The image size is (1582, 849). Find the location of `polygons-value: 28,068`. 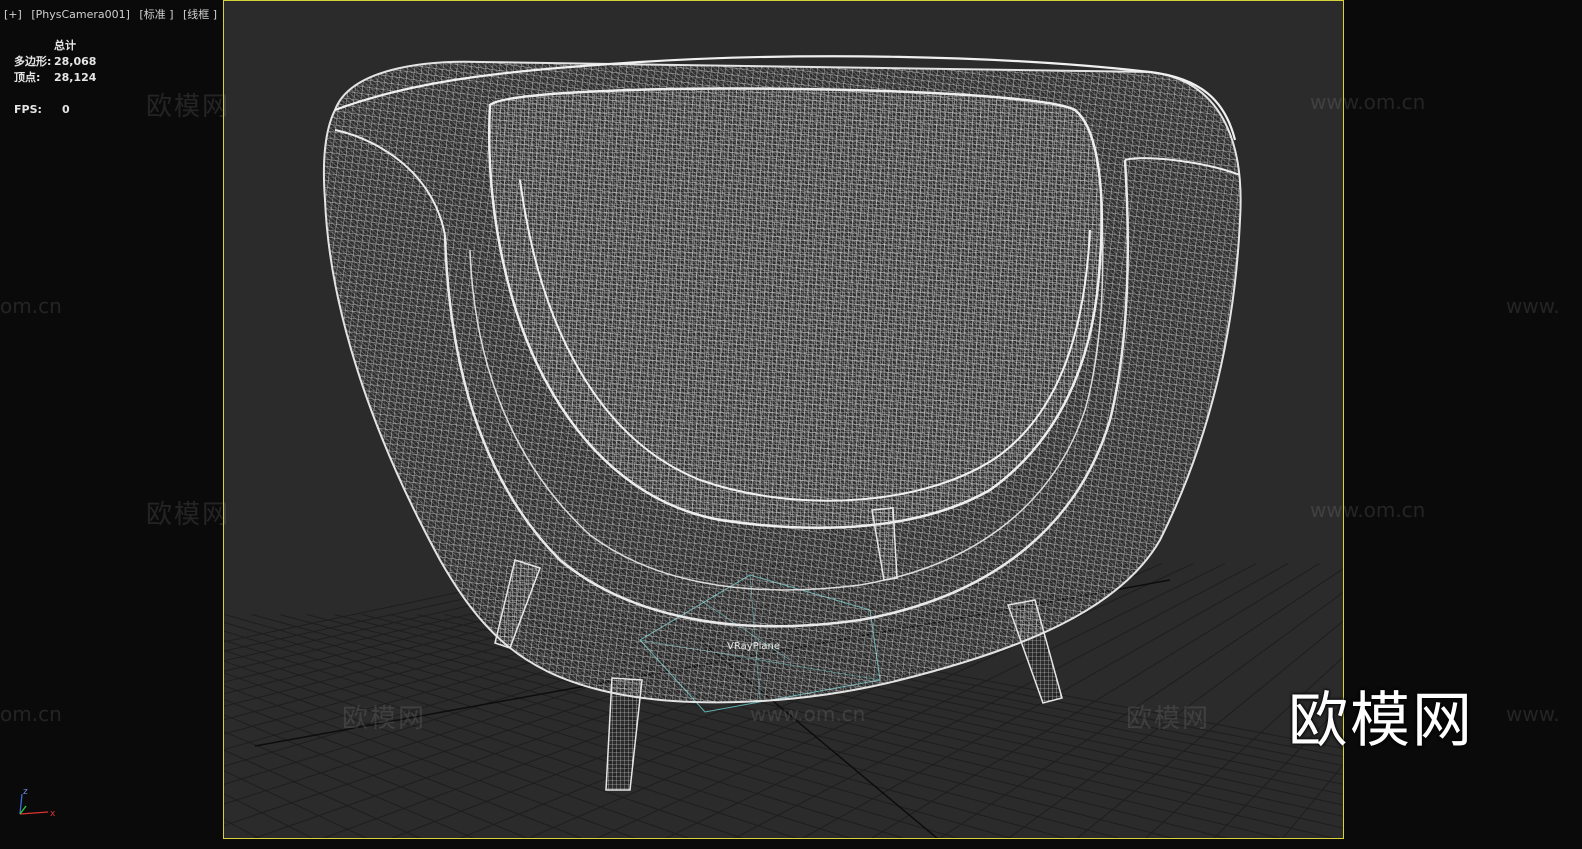

polygons-value: 28,068 is located at coordinates (75, 61).